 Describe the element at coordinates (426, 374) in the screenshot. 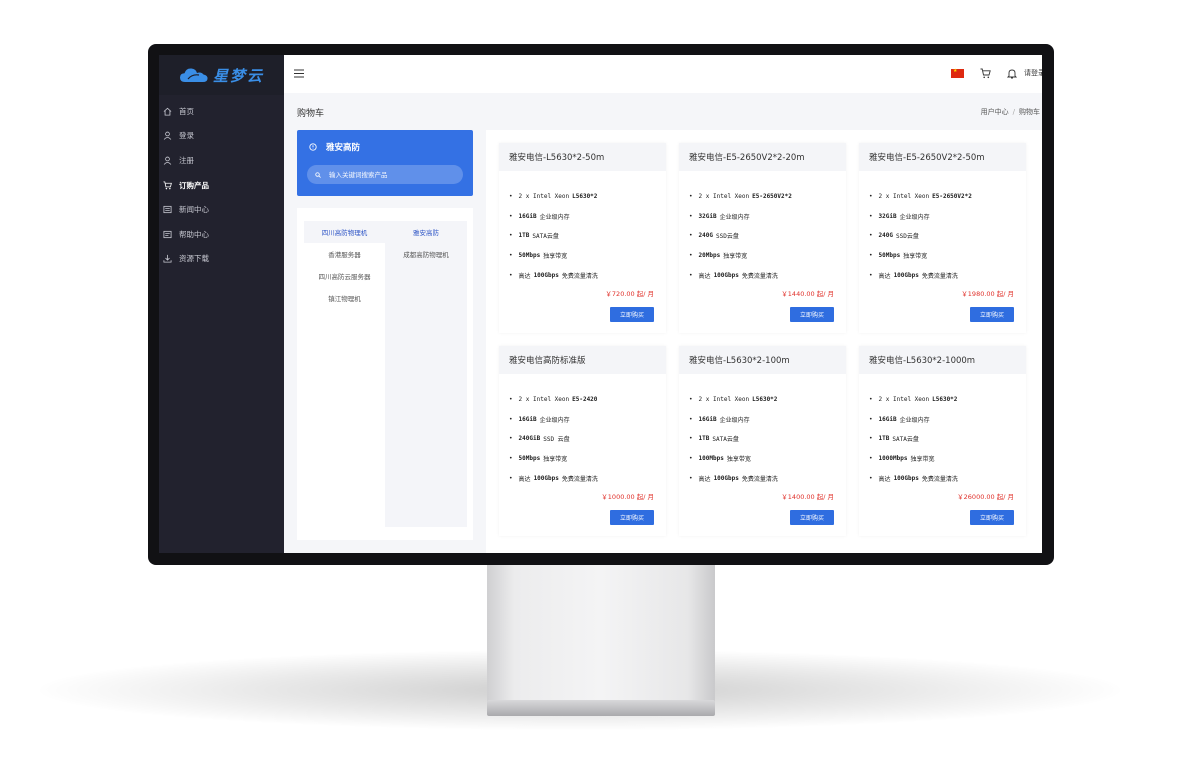

I see `subcategory-list: 雅安高防 成都高防物理机` at that location.